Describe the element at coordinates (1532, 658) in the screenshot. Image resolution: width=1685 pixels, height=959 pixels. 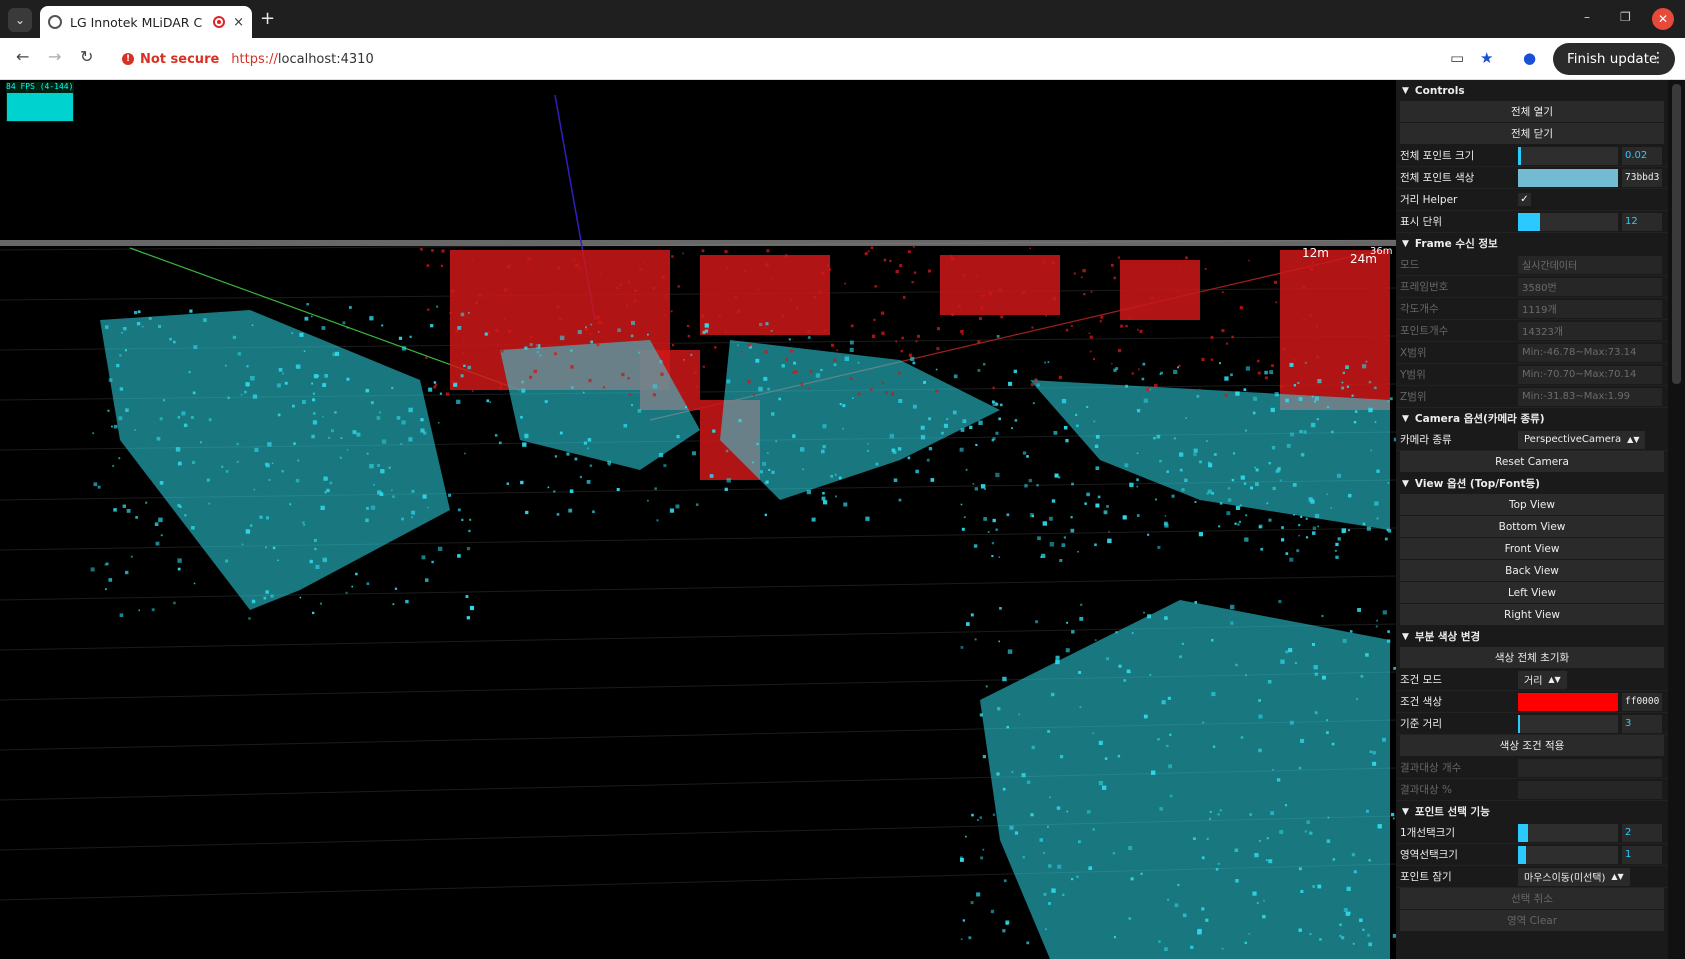
I see `reset-all-colors-button: 색상 전체 초기화` at that location.